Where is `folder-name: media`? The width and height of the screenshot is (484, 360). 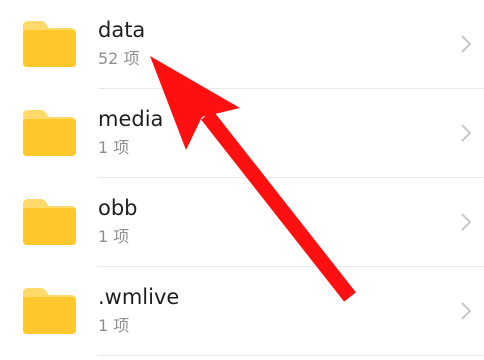 folder-name: media is located at coordinates (131, 119).